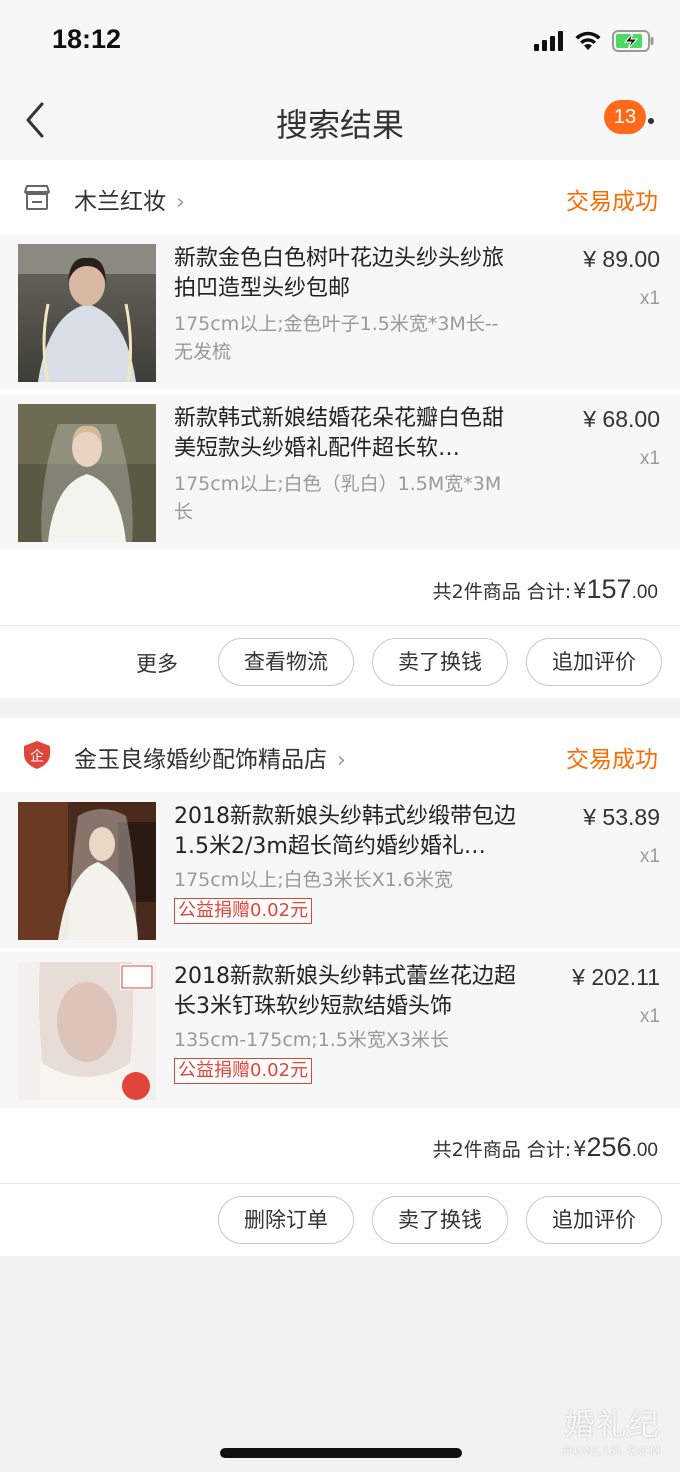 This screenshot has width=680, height=1472. Describe the element at coordinates (338, 498) in the screenshot. I see `item-spec: 175cm以上;白色（乳白）1.5M宽*3M长` at that location.